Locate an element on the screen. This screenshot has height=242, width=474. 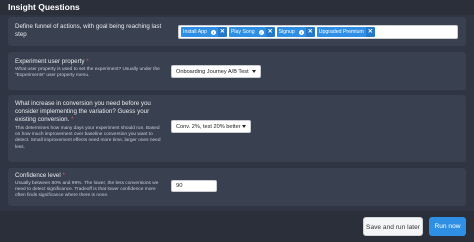
funnel-tag: Signup i ✕ is located at coordinates (295, 32).